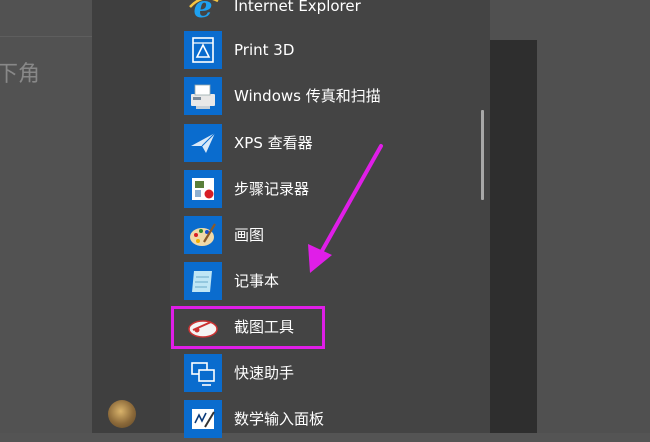 The height and width of the screenshot is (442, 650). I want to click on background-document: 下角, so click(46, 216).